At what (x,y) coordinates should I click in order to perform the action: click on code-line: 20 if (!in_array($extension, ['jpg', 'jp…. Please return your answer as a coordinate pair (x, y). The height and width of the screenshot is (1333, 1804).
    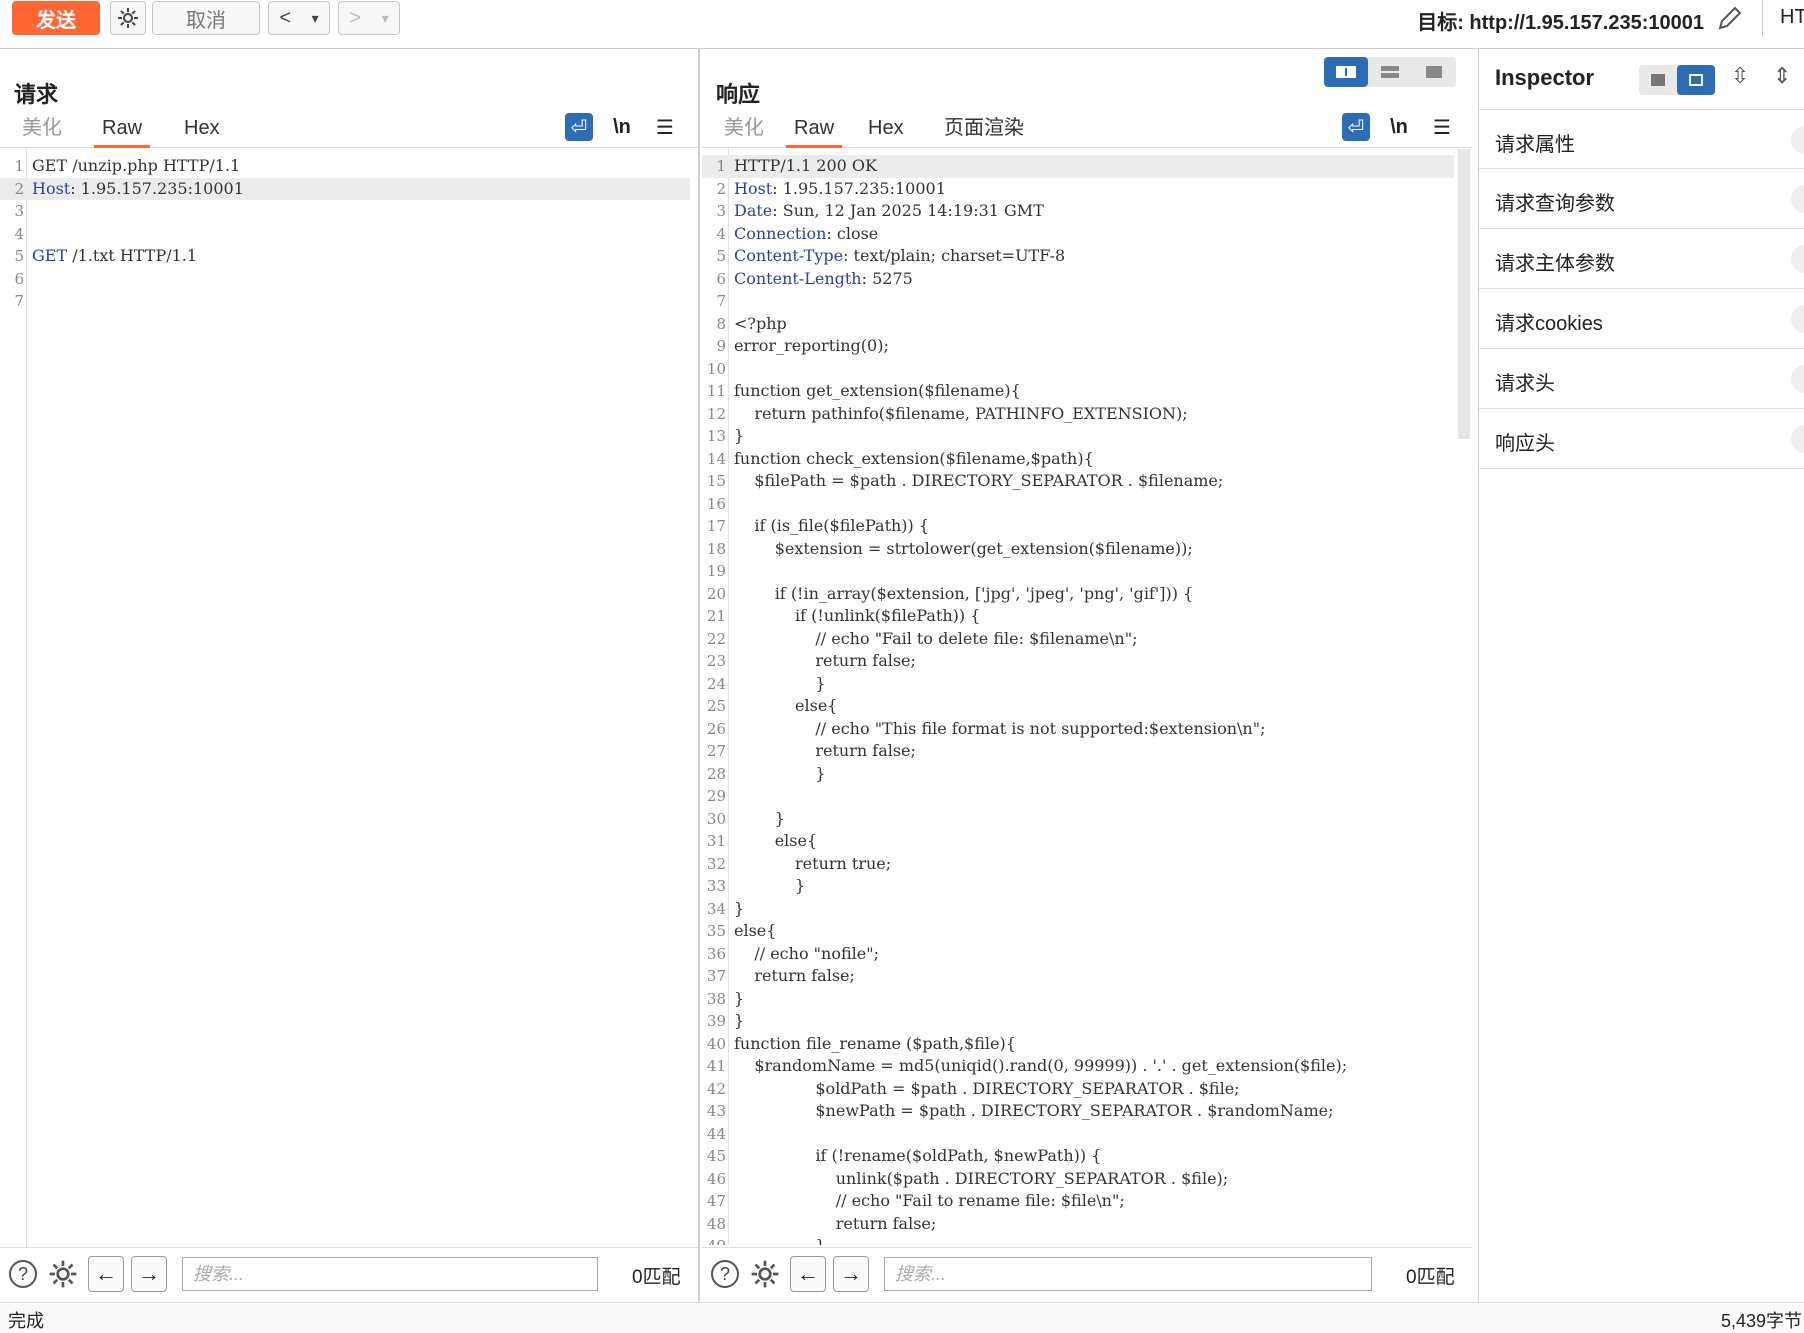
    Looking at the image, I should click on (1078, 594).